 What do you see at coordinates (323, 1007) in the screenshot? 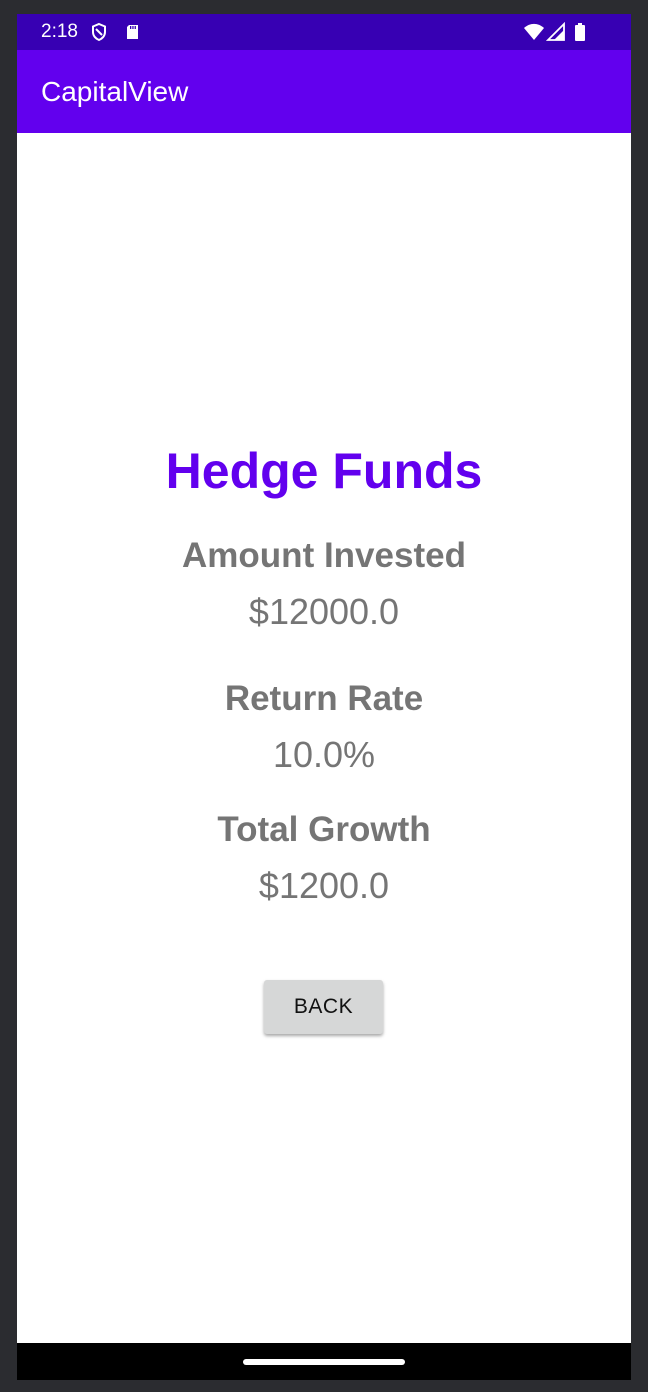
I see `back-button: BACK` at bounding box center [323, 1007].